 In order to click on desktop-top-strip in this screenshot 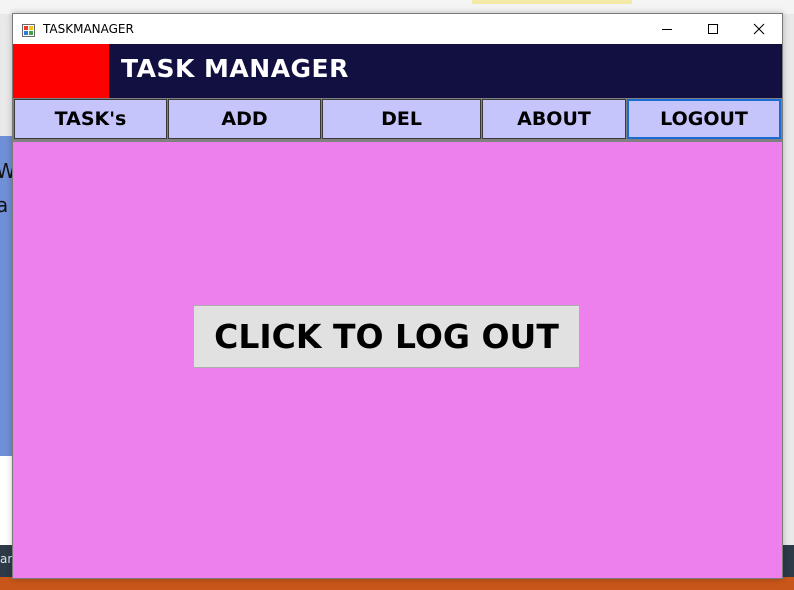, I will do `click(397, 7)`.